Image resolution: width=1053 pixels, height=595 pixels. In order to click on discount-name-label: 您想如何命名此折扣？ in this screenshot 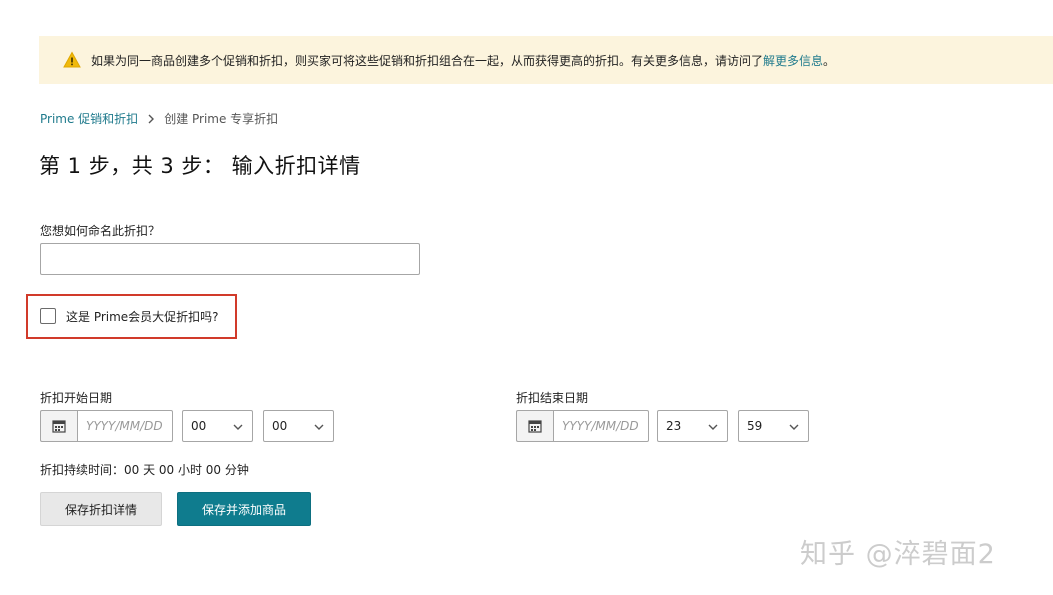, I will do `click(100, 231)`.